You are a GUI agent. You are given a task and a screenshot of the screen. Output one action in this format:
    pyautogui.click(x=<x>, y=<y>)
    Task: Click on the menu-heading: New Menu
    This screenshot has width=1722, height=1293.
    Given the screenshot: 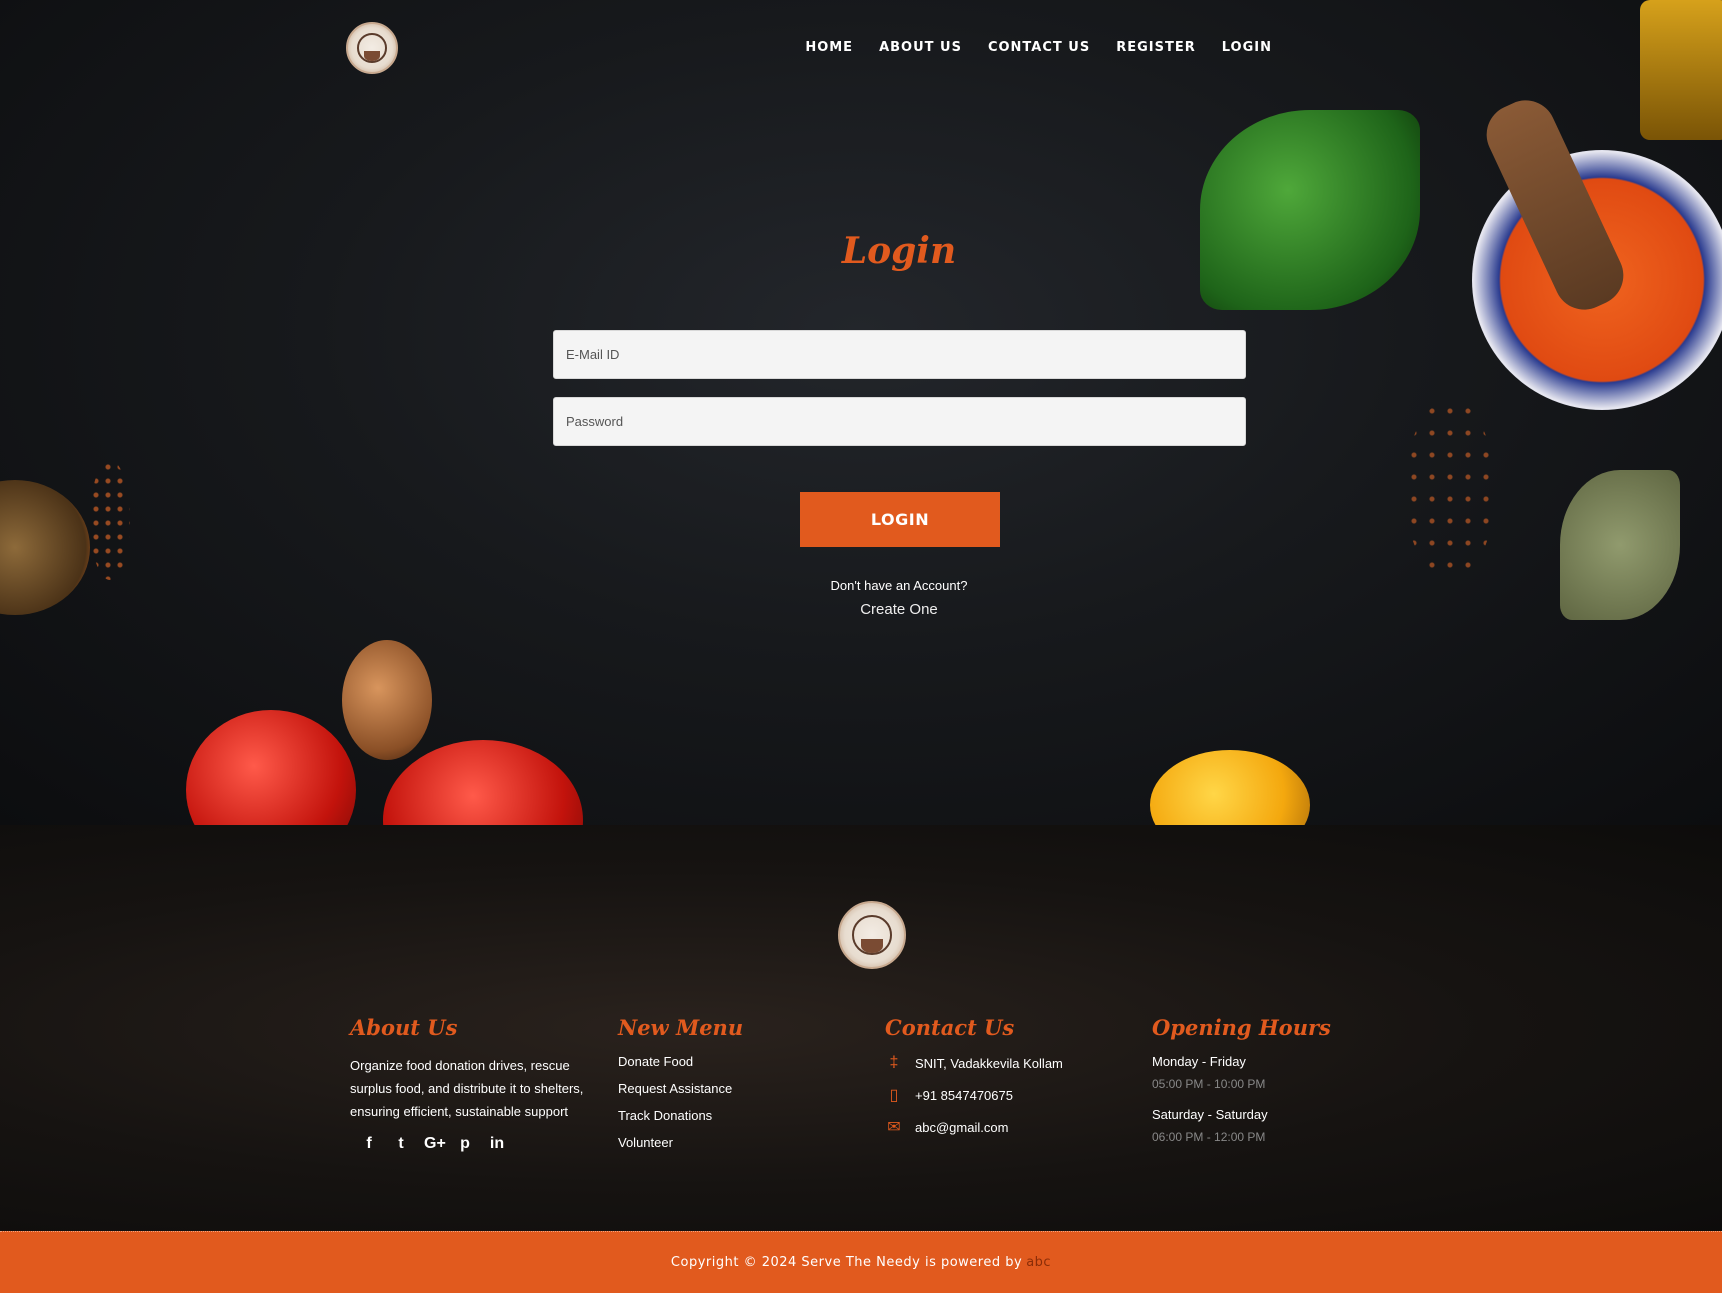 What is the action you would take?
    pyautogui.click(x=681, y=1027)
    